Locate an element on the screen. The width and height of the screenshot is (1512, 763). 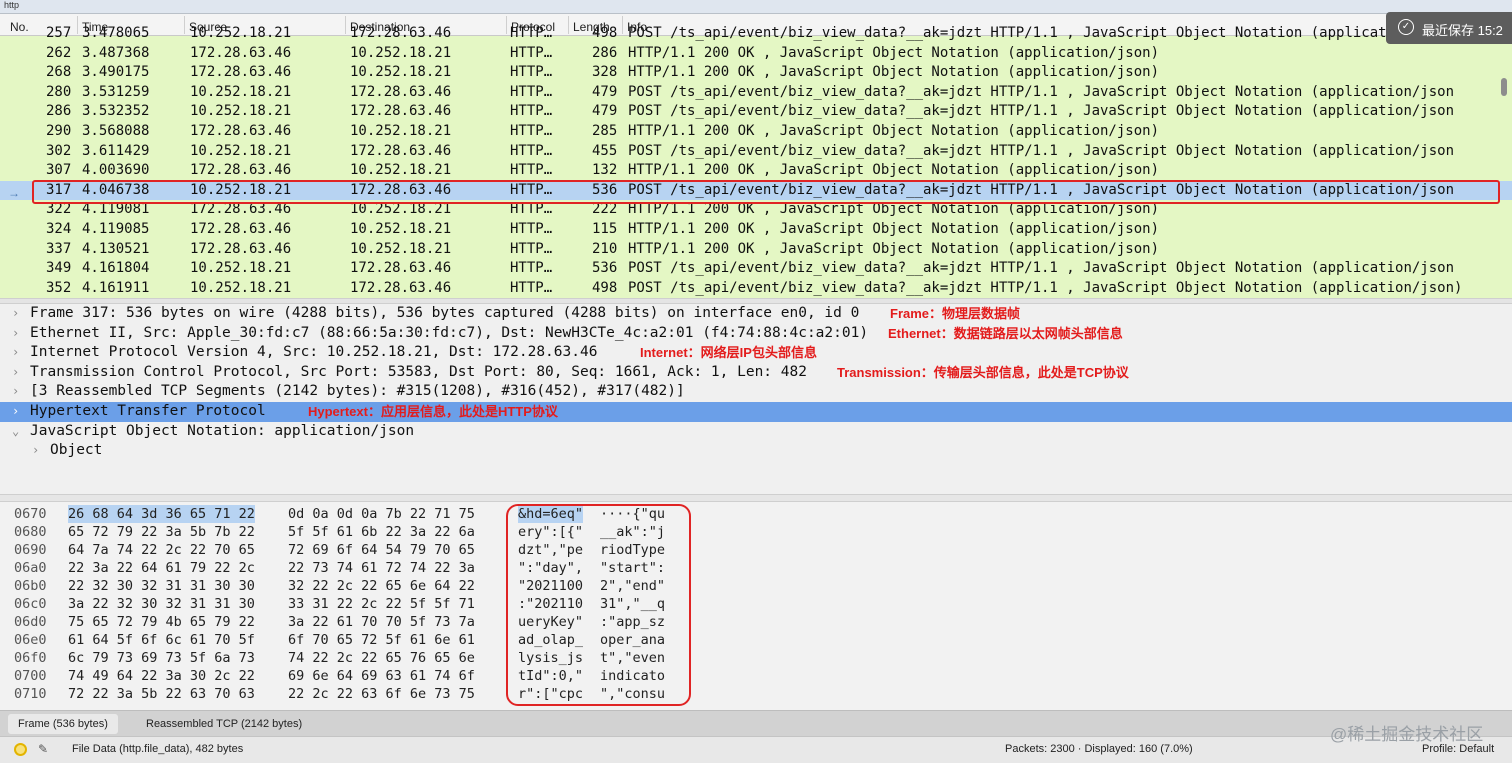
cell-time: 3.487368 is located at coordinates (116, 52).